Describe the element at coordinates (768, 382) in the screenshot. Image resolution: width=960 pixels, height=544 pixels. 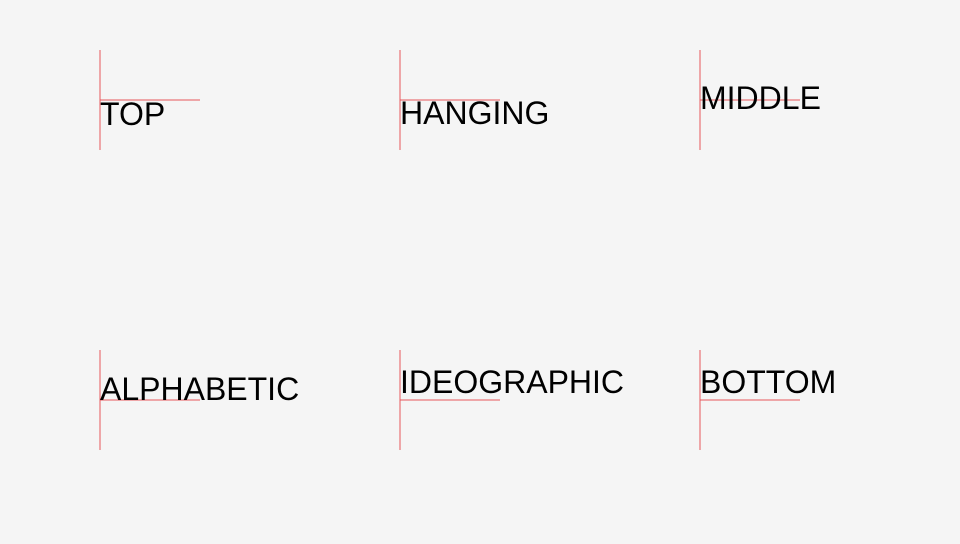
I see `label-bottom: BOTTOM` at that location.